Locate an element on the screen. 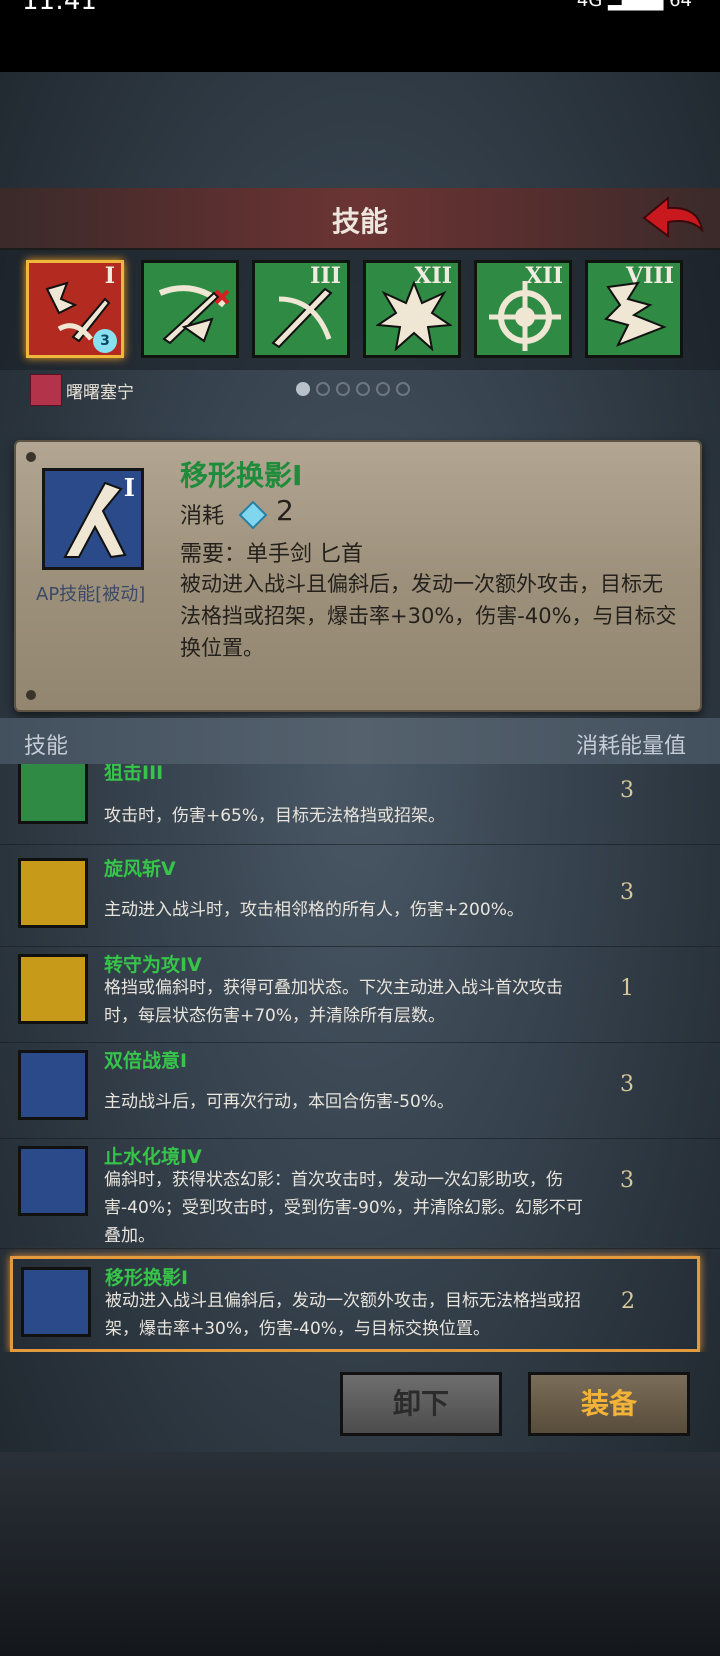 The width and height of the screenshot is (720, 1656). list-item: 旋风斩V 主动进入战斗时，攻击相邻格的所有人，伤害+200%。 3 is located at coordinates (360, 898).